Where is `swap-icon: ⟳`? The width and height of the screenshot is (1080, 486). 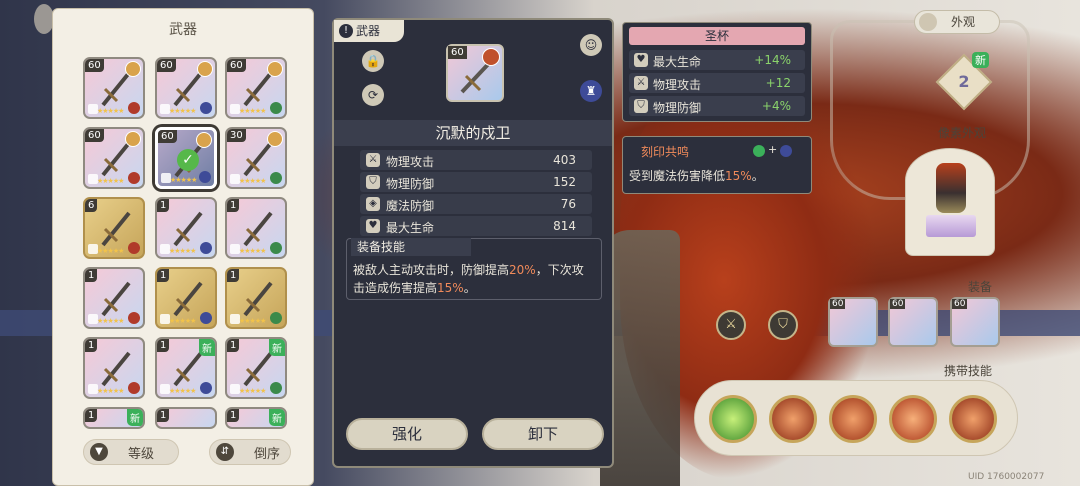 swap-icon: ⟳ is located at coordinates (373, 95).